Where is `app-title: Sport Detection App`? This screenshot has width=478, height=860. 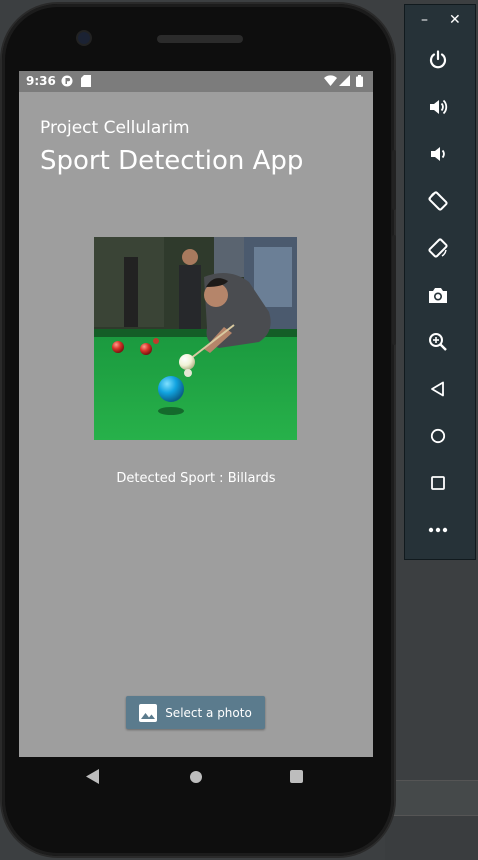
app-title: Sport Detection App is located at coordinates (172, 161).